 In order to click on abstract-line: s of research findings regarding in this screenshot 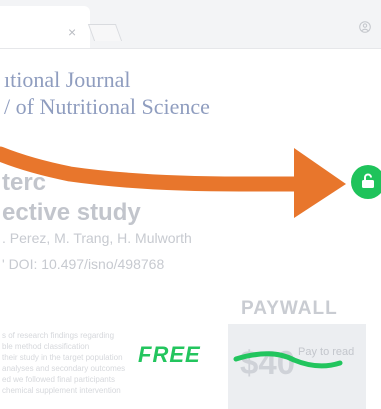, I will do `click(58, 335)`.